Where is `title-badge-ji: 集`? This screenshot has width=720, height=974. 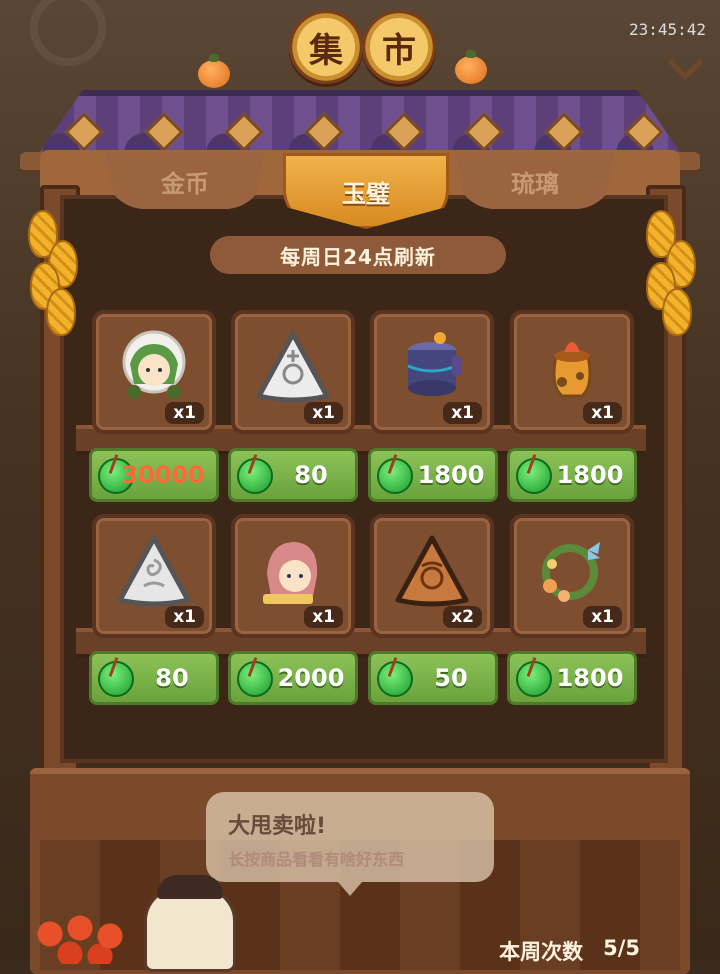
title-badge-ji: 集 is located at coordinates (326, 47).